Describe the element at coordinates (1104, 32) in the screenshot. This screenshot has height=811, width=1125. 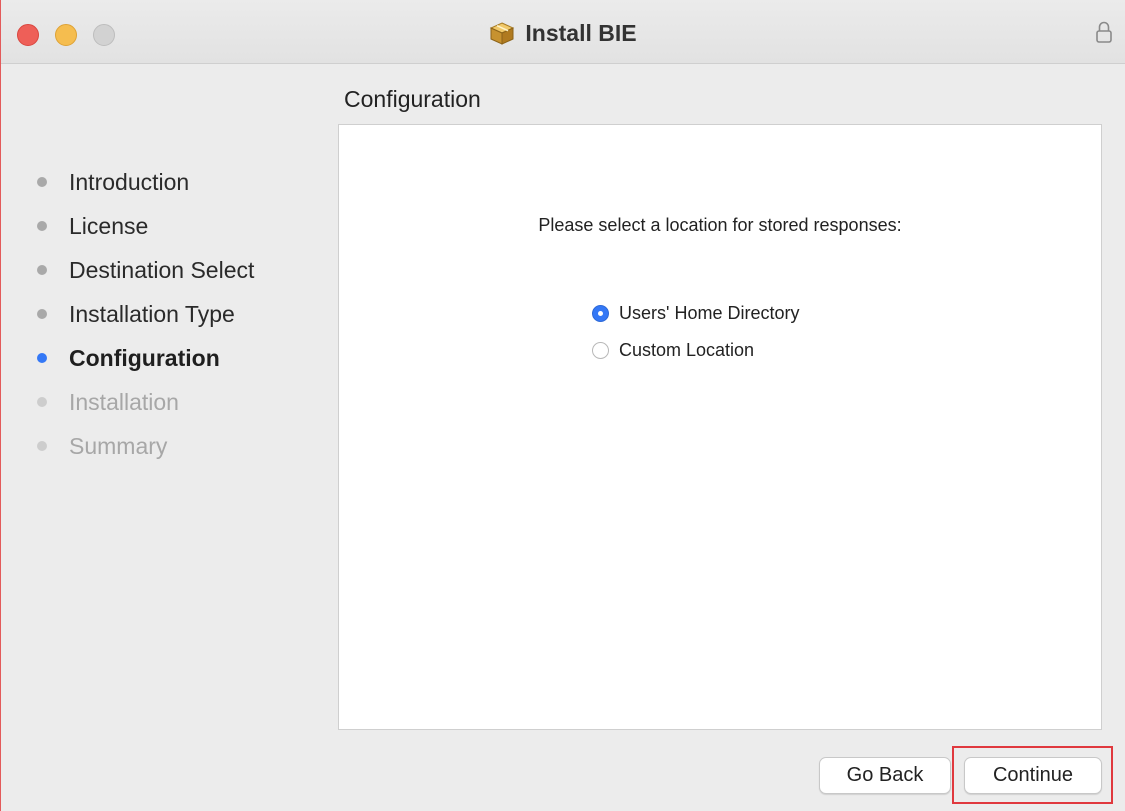
I see `lock-icon` at that location.